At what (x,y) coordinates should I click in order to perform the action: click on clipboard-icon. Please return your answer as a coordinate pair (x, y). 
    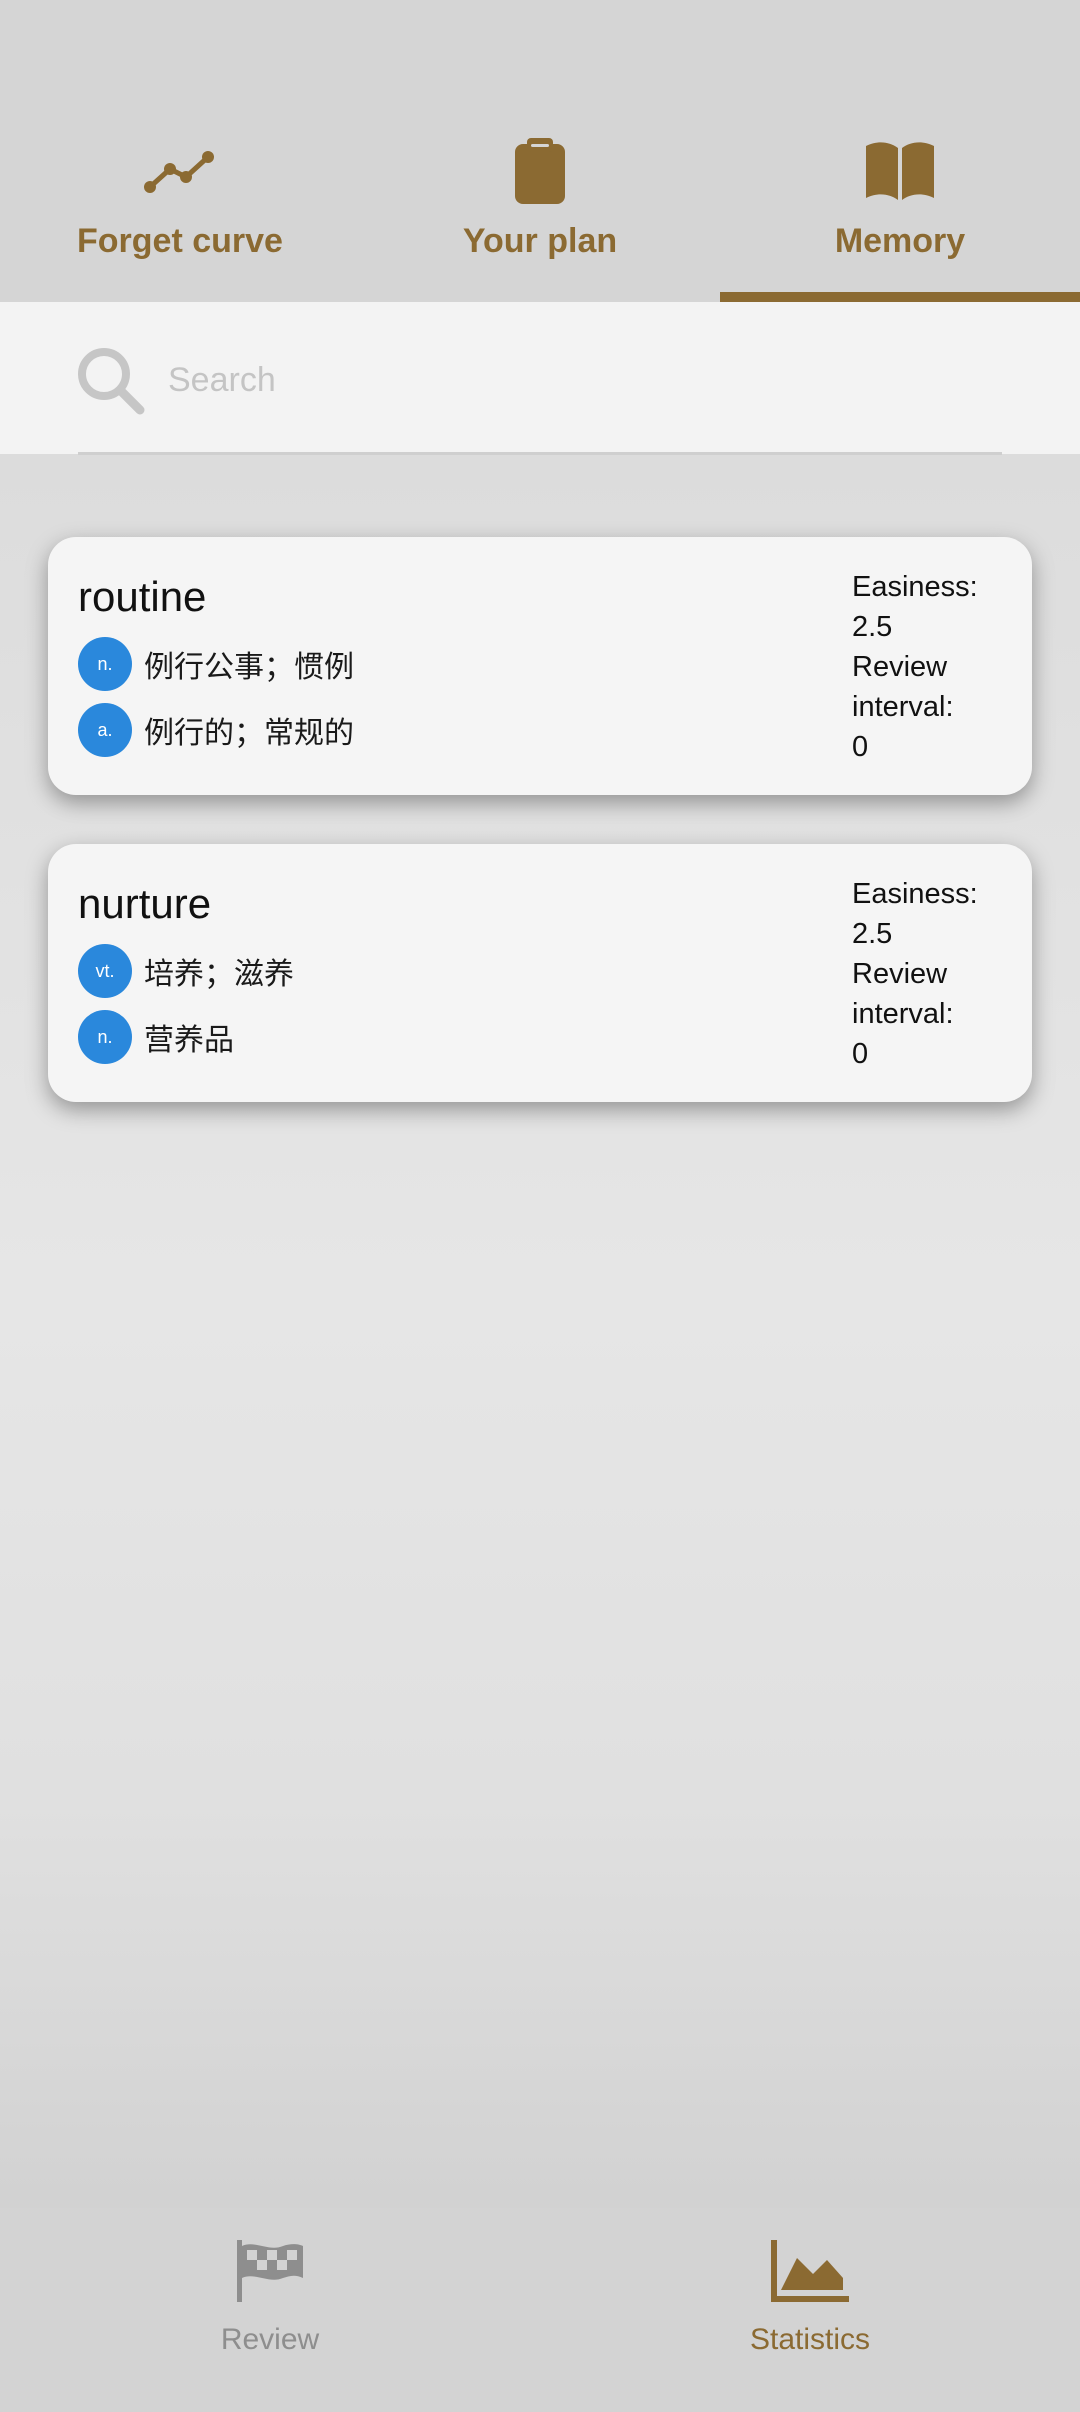
    Looking at the image, I should click on (540, 171).